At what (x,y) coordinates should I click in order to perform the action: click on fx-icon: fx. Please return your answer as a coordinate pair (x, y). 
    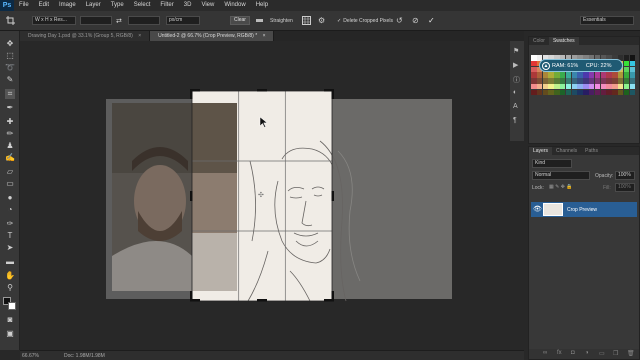
    Looking at the image, I should click on (559, 353).